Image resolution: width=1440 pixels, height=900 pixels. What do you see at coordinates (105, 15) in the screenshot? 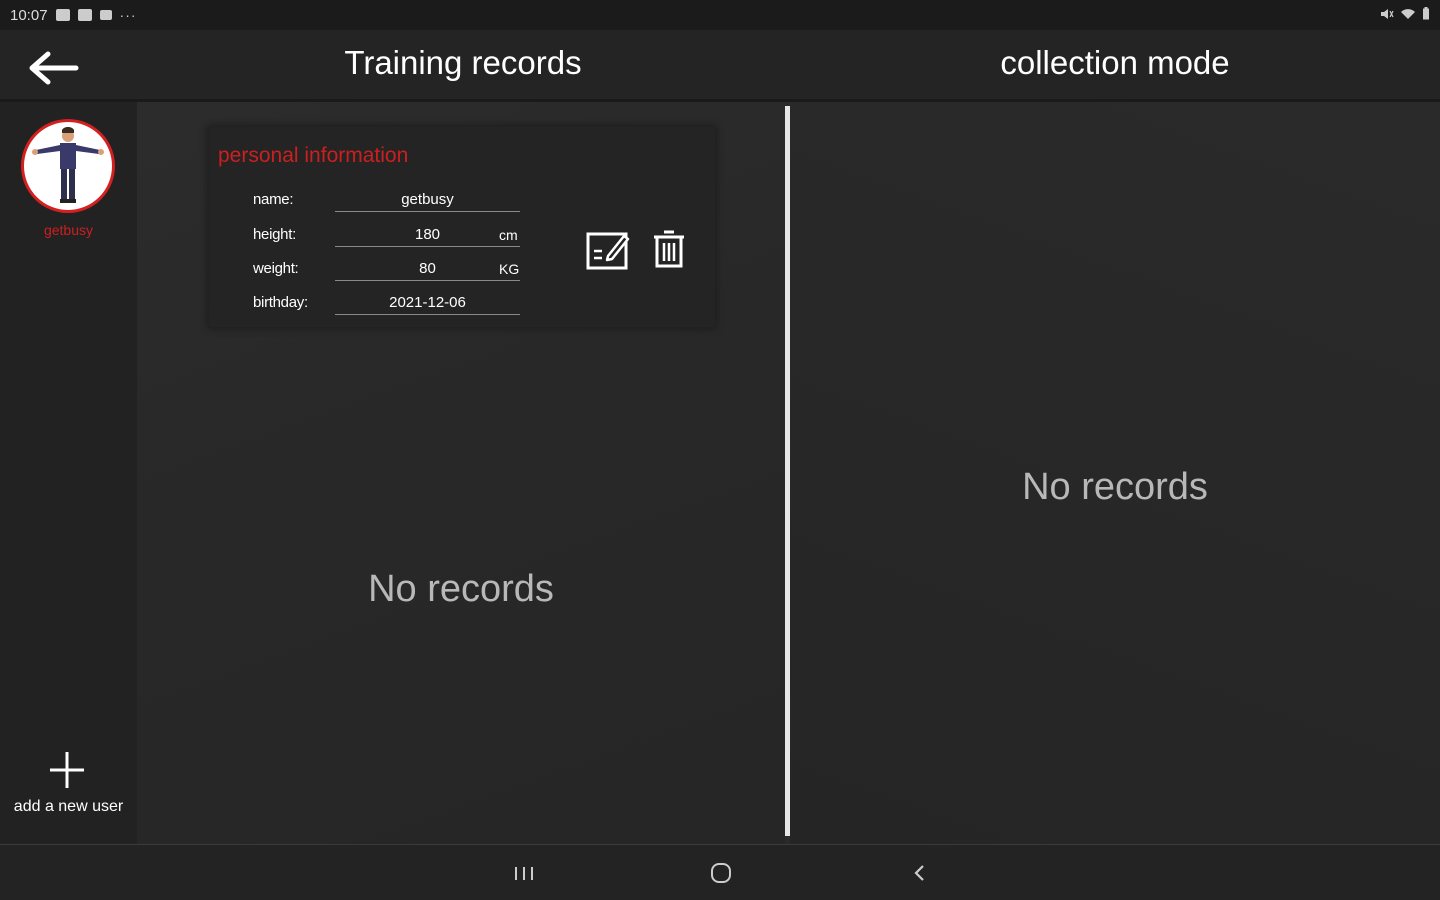
I see `video-icon` at bounding box center [105, 15].